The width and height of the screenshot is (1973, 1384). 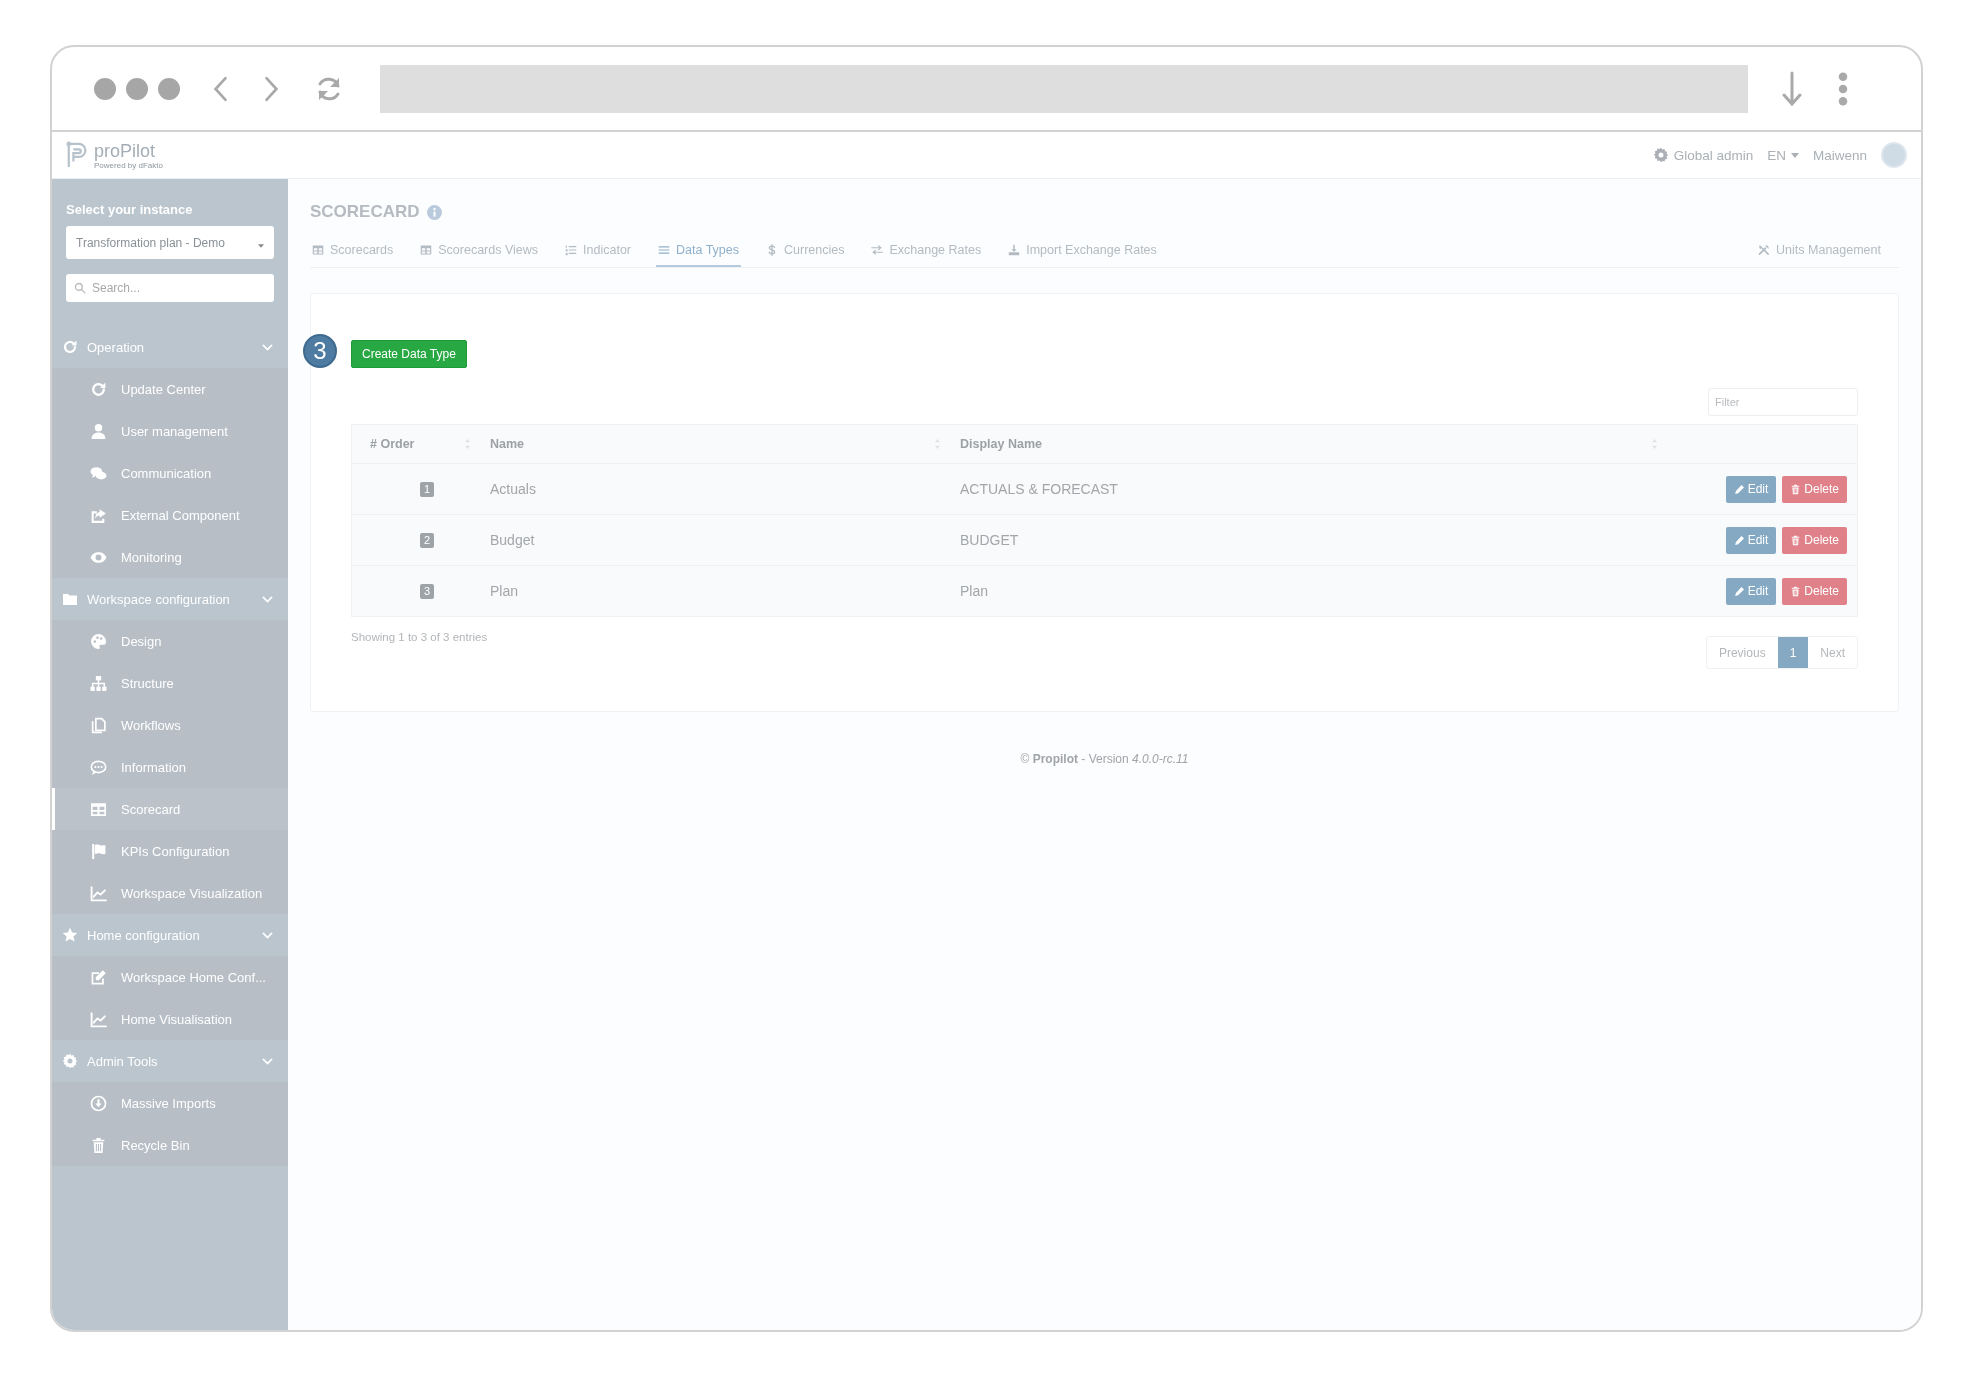 I want to click on sidebar-item: Design, so click(x=170, y=641).